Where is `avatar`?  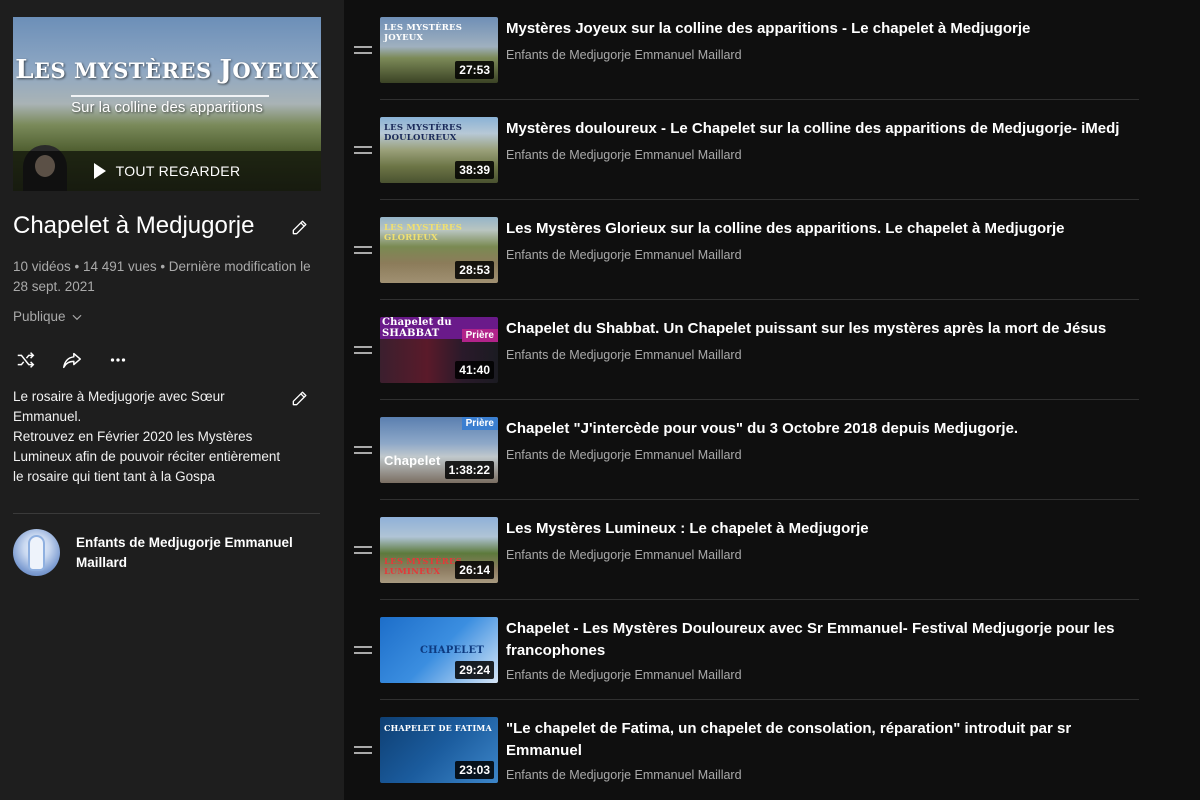 avatar is located at coordinates (36, 552).